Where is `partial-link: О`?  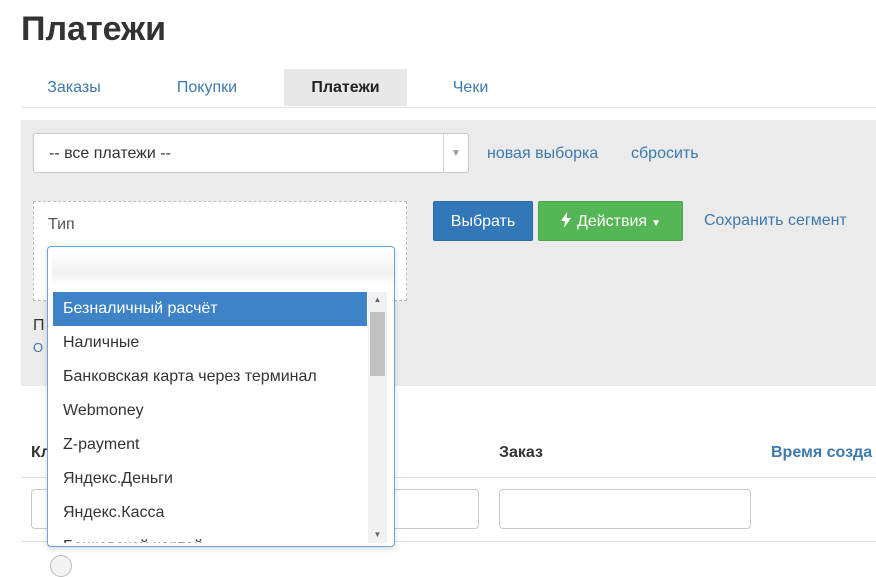 partial-link: О is located at coordinates (38, 347).